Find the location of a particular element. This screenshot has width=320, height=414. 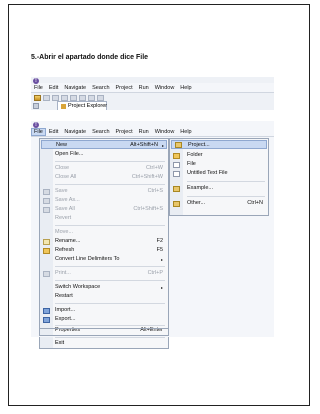

submenu-item-label: File is located at coordinates (191, 164).